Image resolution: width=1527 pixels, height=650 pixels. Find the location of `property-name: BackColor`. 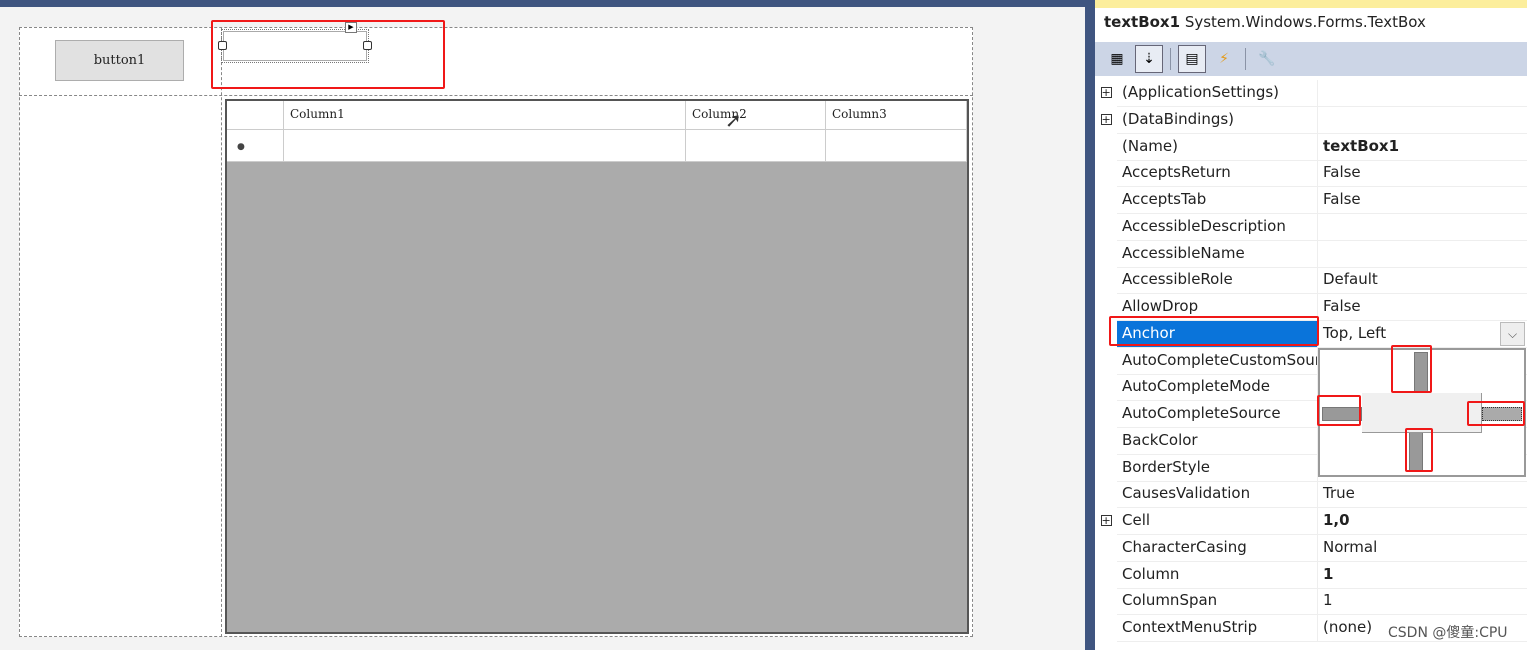

property-name: BackColor is located at coordinates (1217, 441).